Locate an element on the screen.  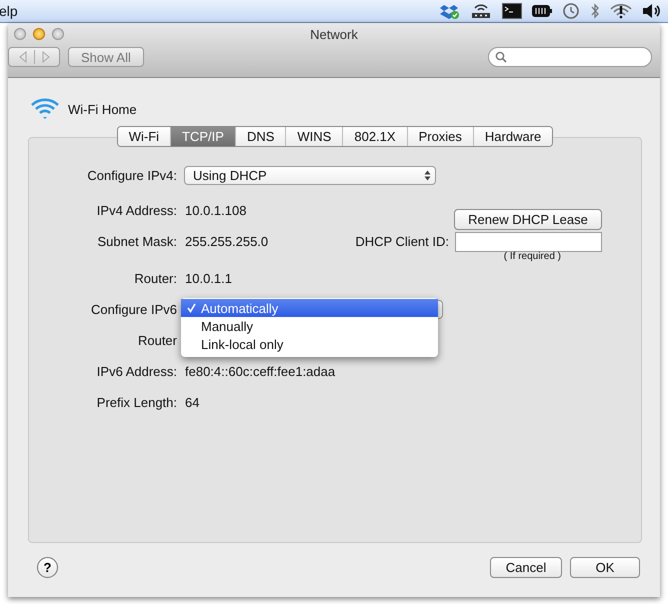
tab: 802.1X is located at coordinates (375, 136).